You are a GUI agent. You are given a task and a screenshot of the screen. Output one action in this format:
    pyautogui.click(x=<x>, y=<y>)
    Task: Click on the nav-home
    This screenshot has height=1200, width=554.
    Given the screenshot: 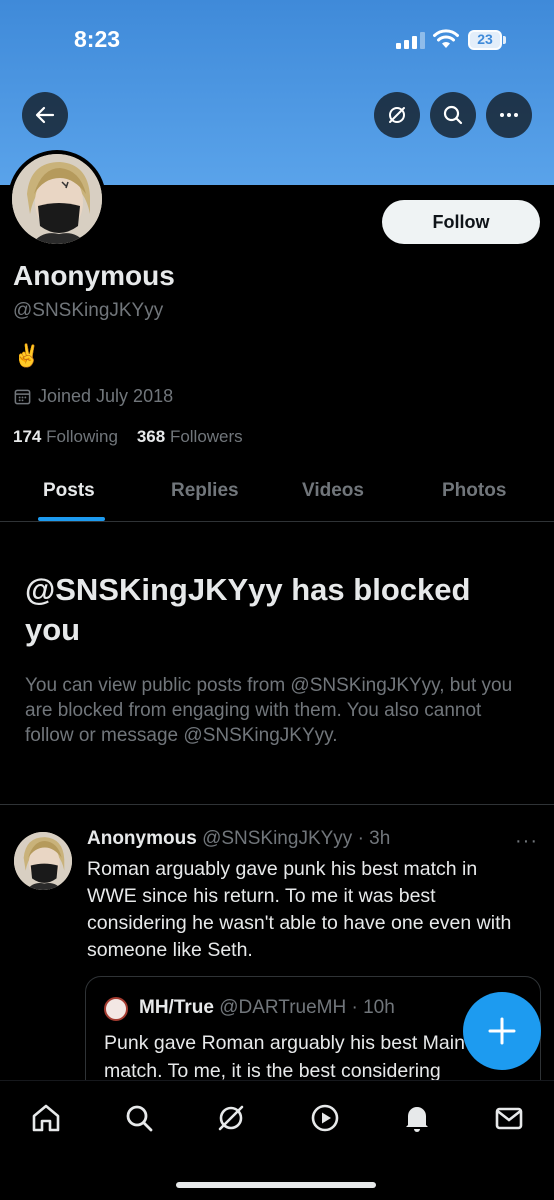 What is the action you would take?
    pyautogui.click(x=46, y=1118)
    